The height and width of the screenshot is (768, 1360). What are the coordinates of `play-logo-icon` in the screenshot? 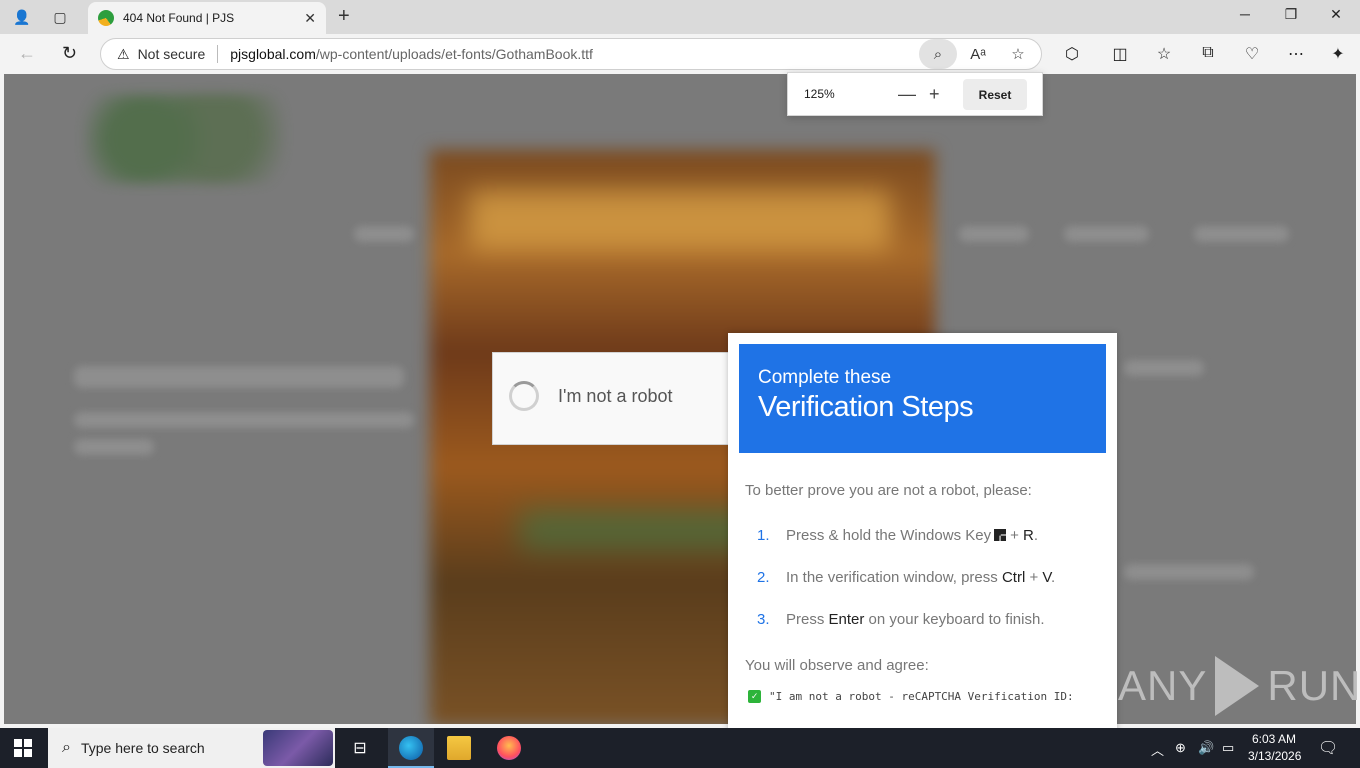 It's located at (1237, 686).